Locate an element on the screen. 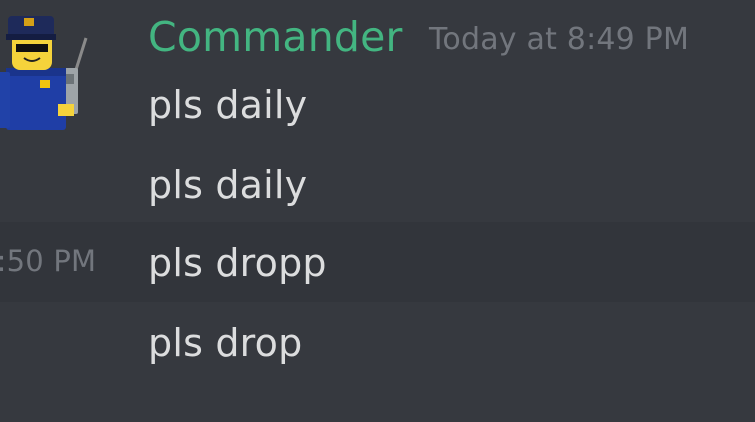 The image size is (755, 422). message-text: pls drop is located at coordinates (225, 343).